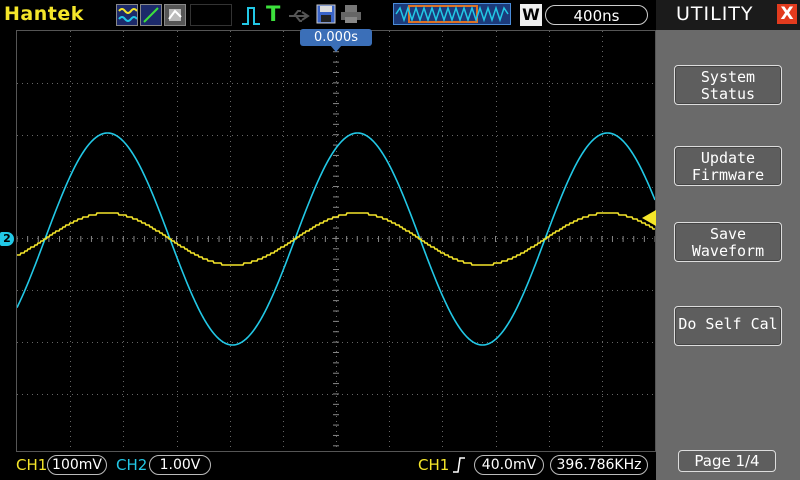  I want to click on rising-edge-icon, so click(459, 465).